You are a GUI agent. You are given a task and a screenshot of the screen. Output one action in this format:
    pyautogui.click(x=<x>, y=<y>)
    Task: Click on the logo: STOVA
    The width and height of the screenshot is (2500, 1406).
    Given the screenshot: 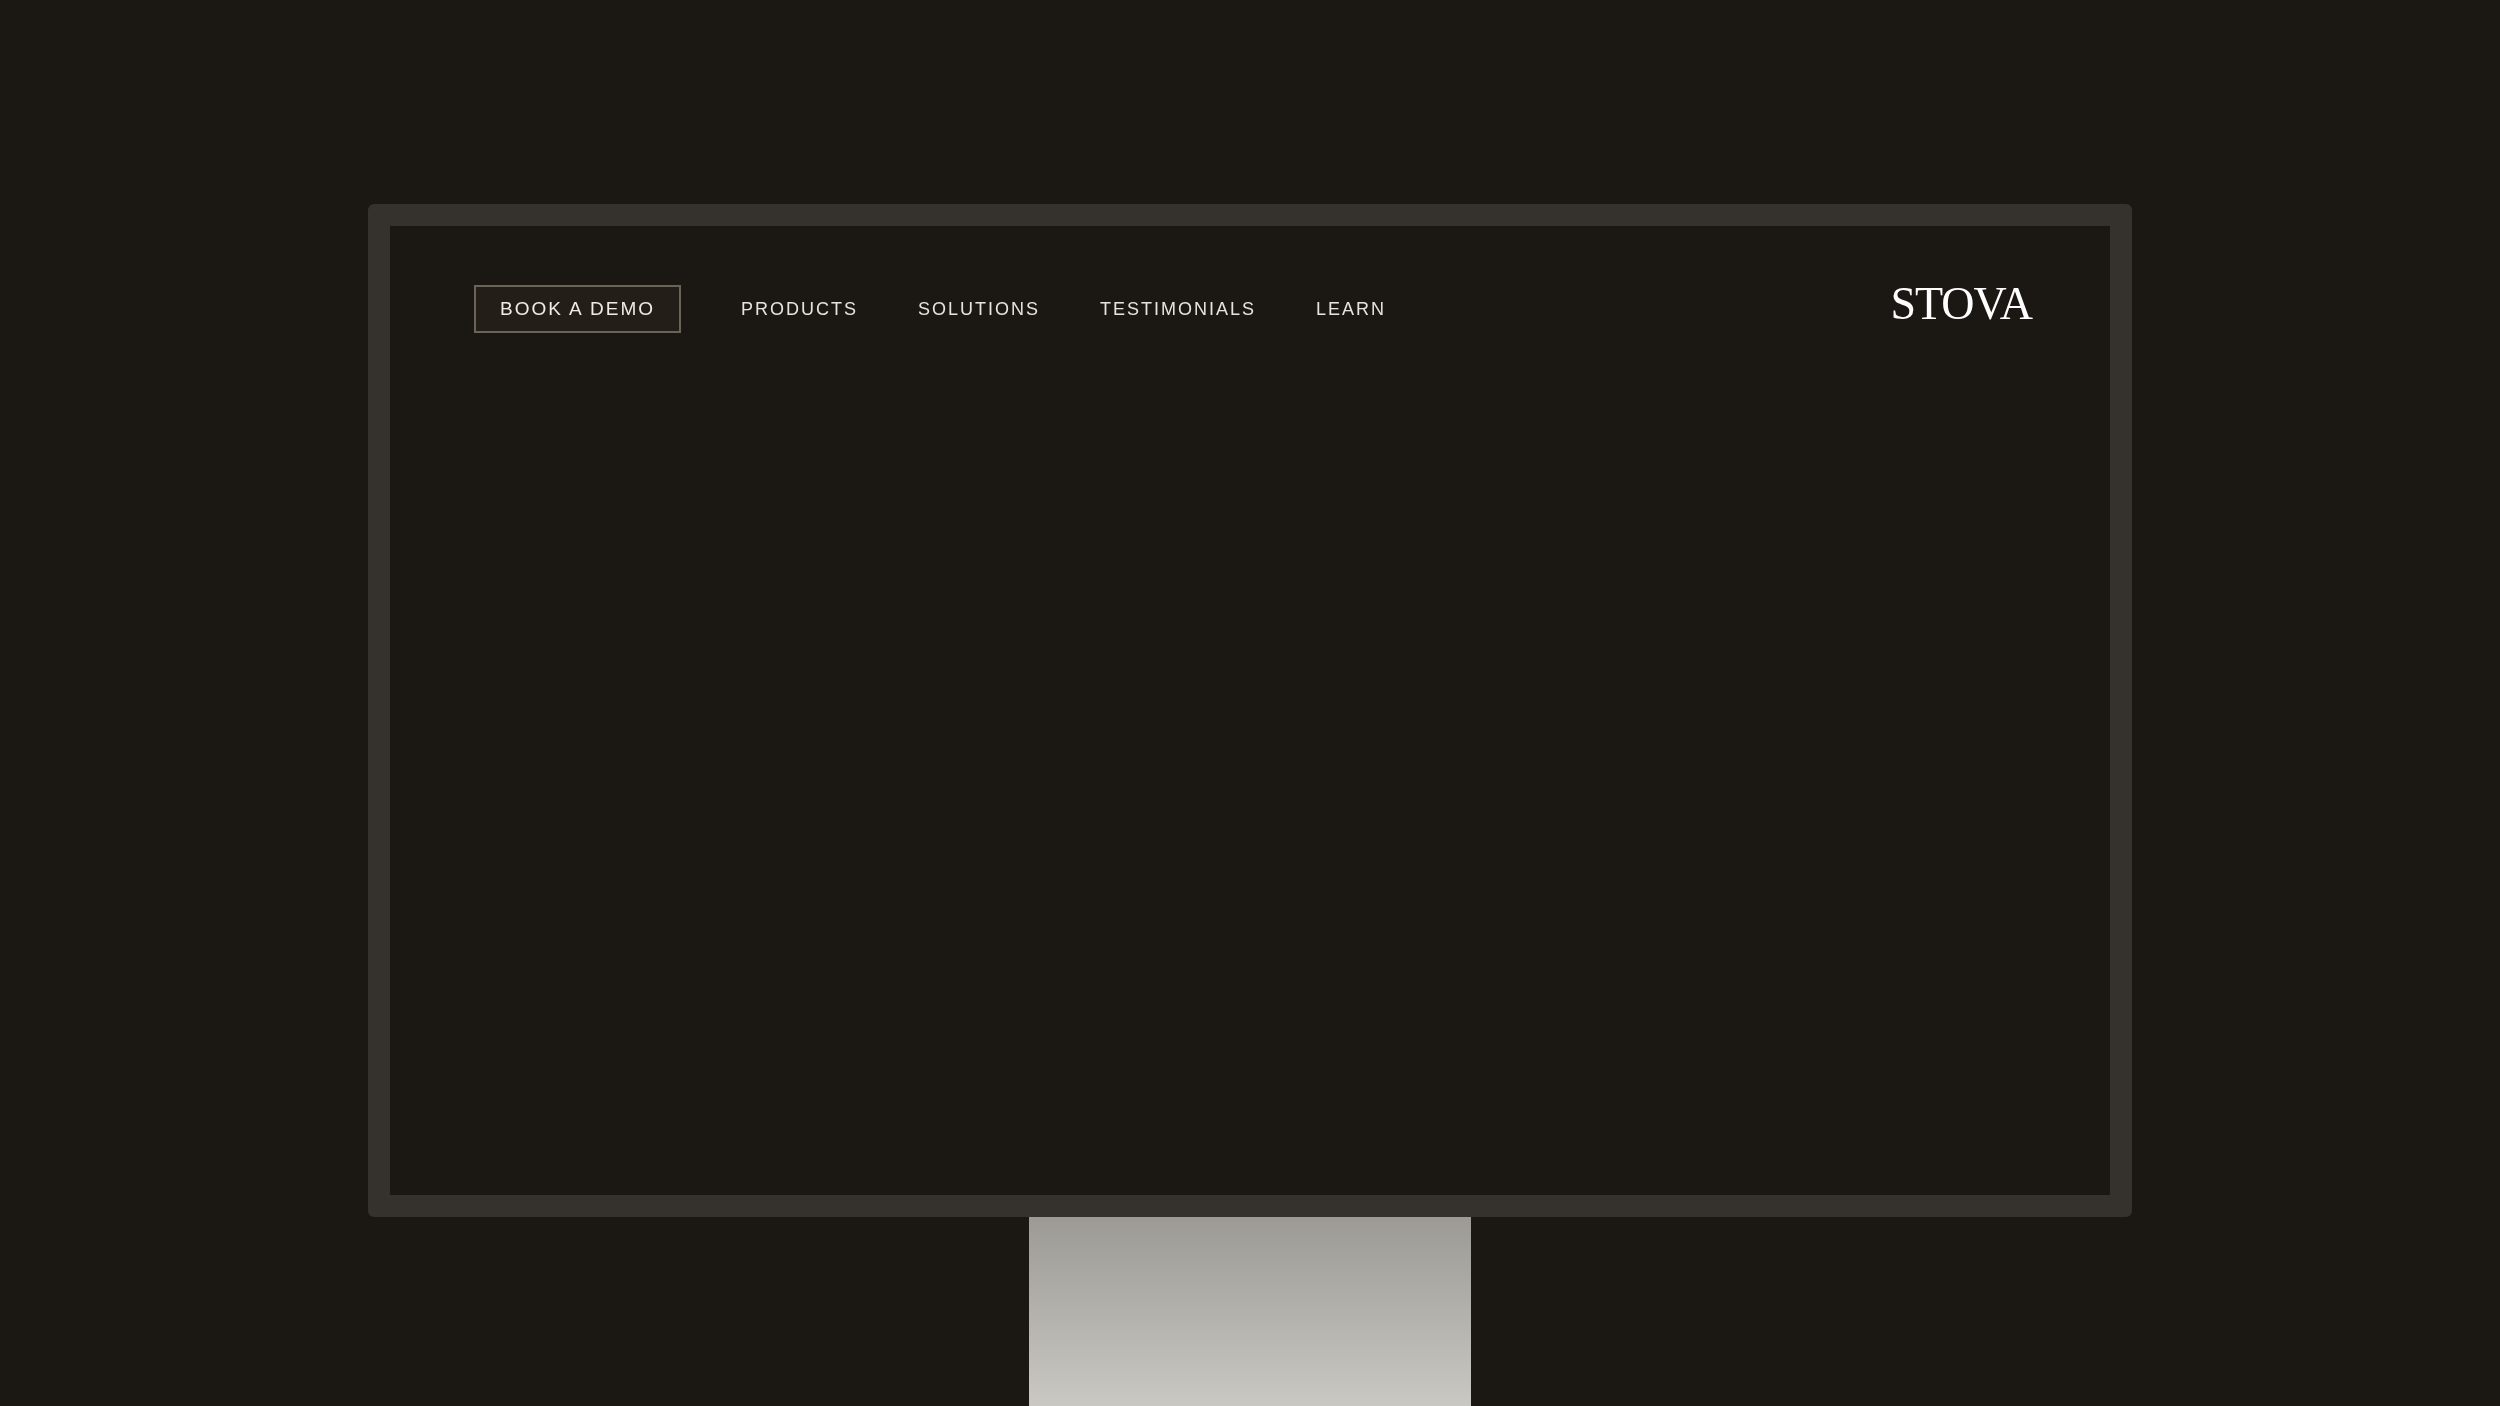 What is the action you would take?
    pyautogui.click(x=1961, y=304)
    